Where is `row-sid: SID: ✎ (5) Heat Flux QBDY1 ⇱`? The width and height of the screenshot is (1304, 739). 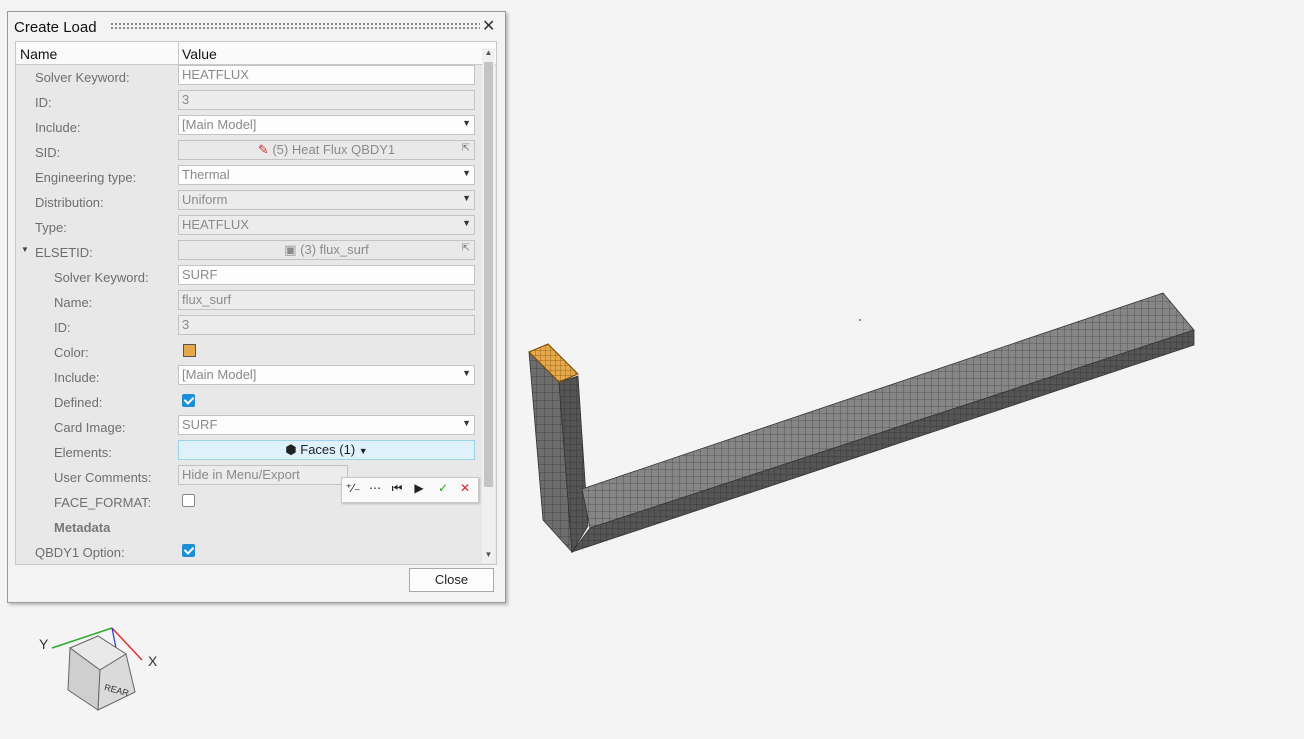
row-sid: SID: ✎ (5) Heat Flux QBDY1 ⇱ is located at coordinates (249, 151).